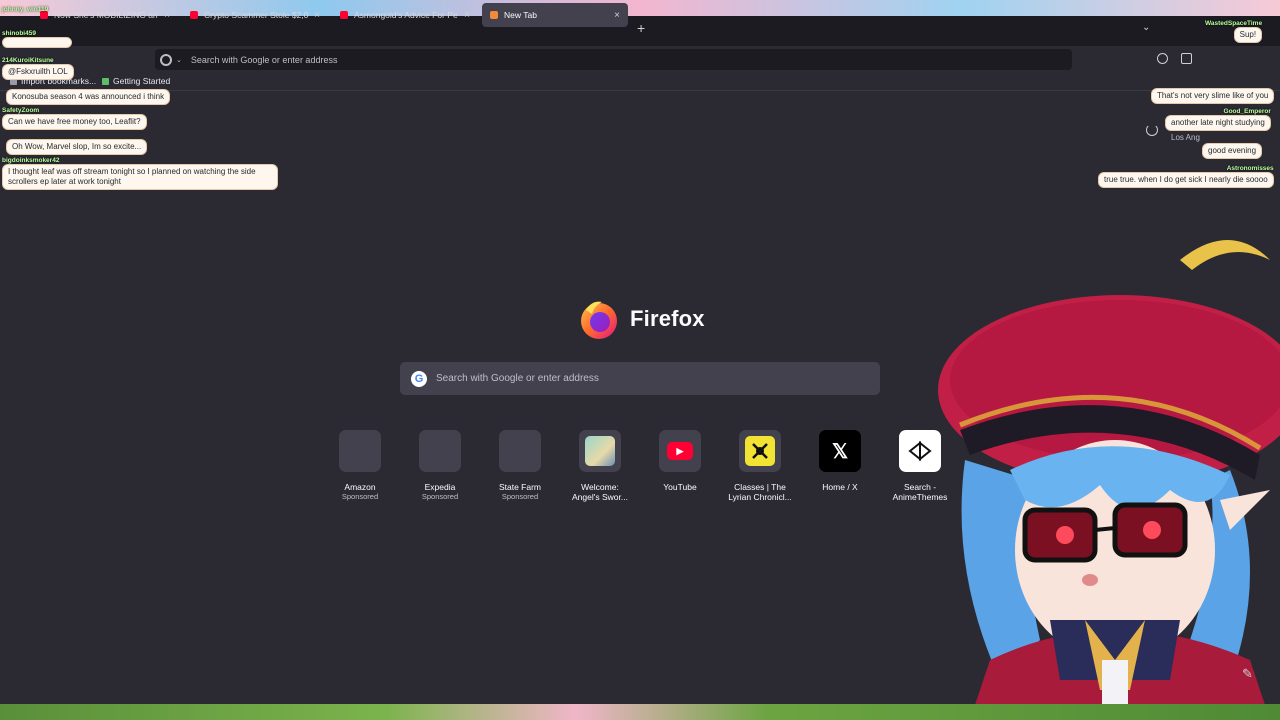 This screenshot has width=1280, height=720. Describe the element at coordinates (494, 15) in the screenshot. I see `firefox-favicon-icon` at that location.